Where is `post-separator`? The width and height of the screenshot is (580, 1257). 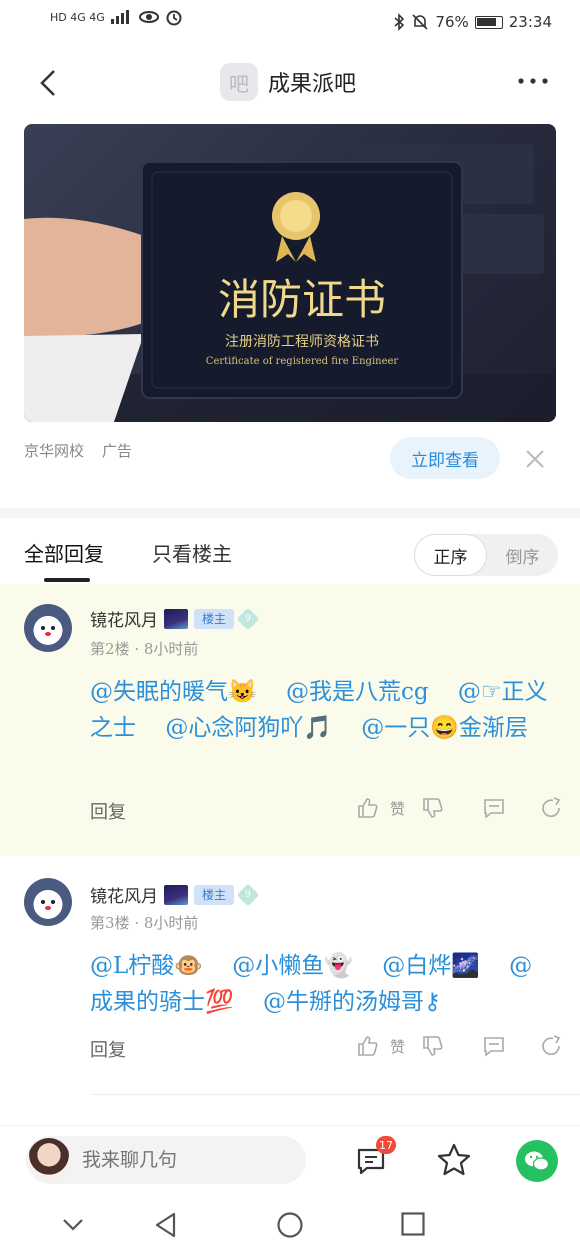 post-separator is located at coordinates (335, 1094).